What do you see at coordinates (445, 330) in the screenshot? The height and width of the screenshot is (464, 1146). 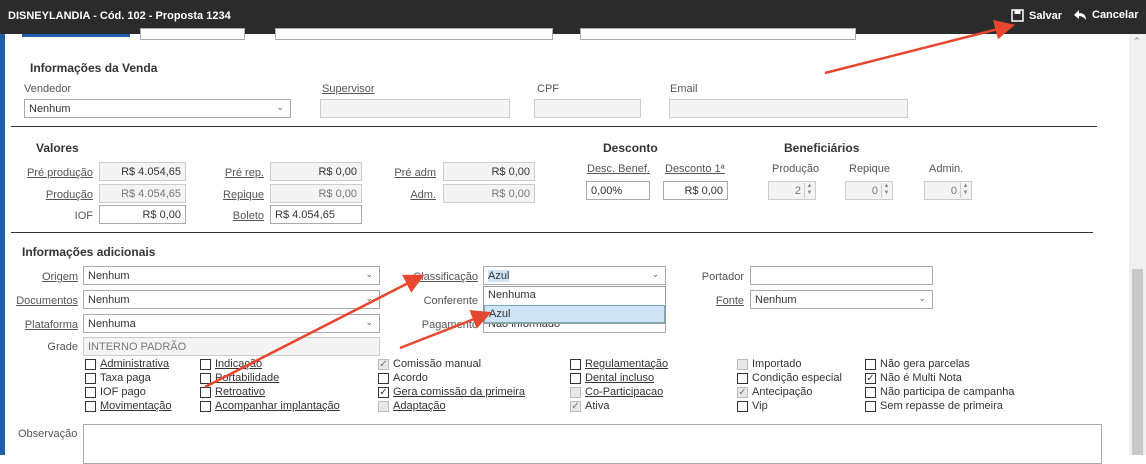 I see `arrow-to-azul-option` at bounding box center [445, 330].